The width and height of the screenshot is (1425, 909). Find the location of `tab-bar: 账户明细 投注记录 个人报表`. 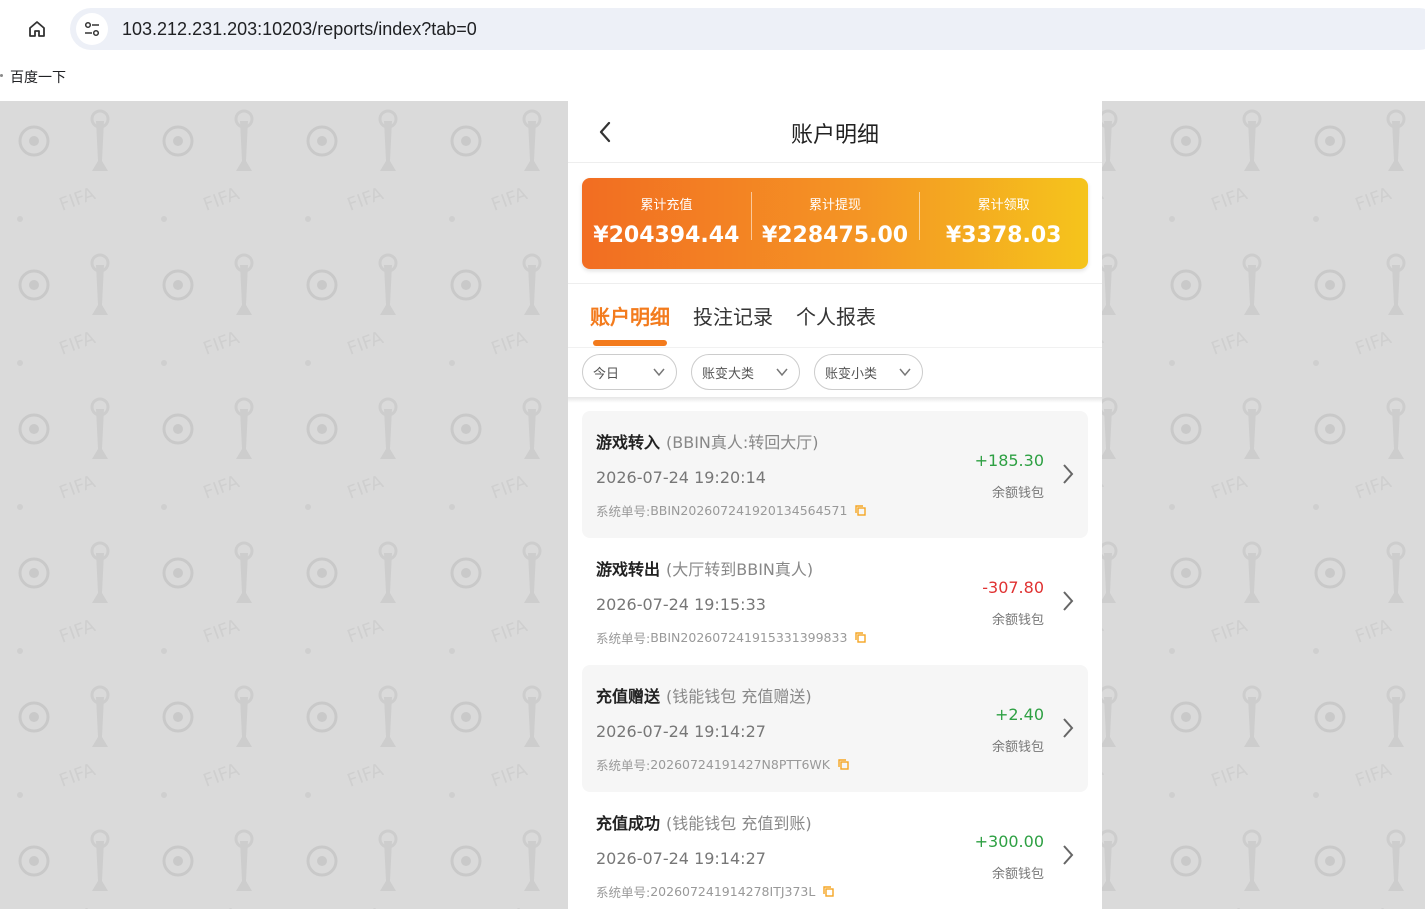

tab-bar: 账户明细 投注记录 个人报表 is located at coordinates (835, 322).